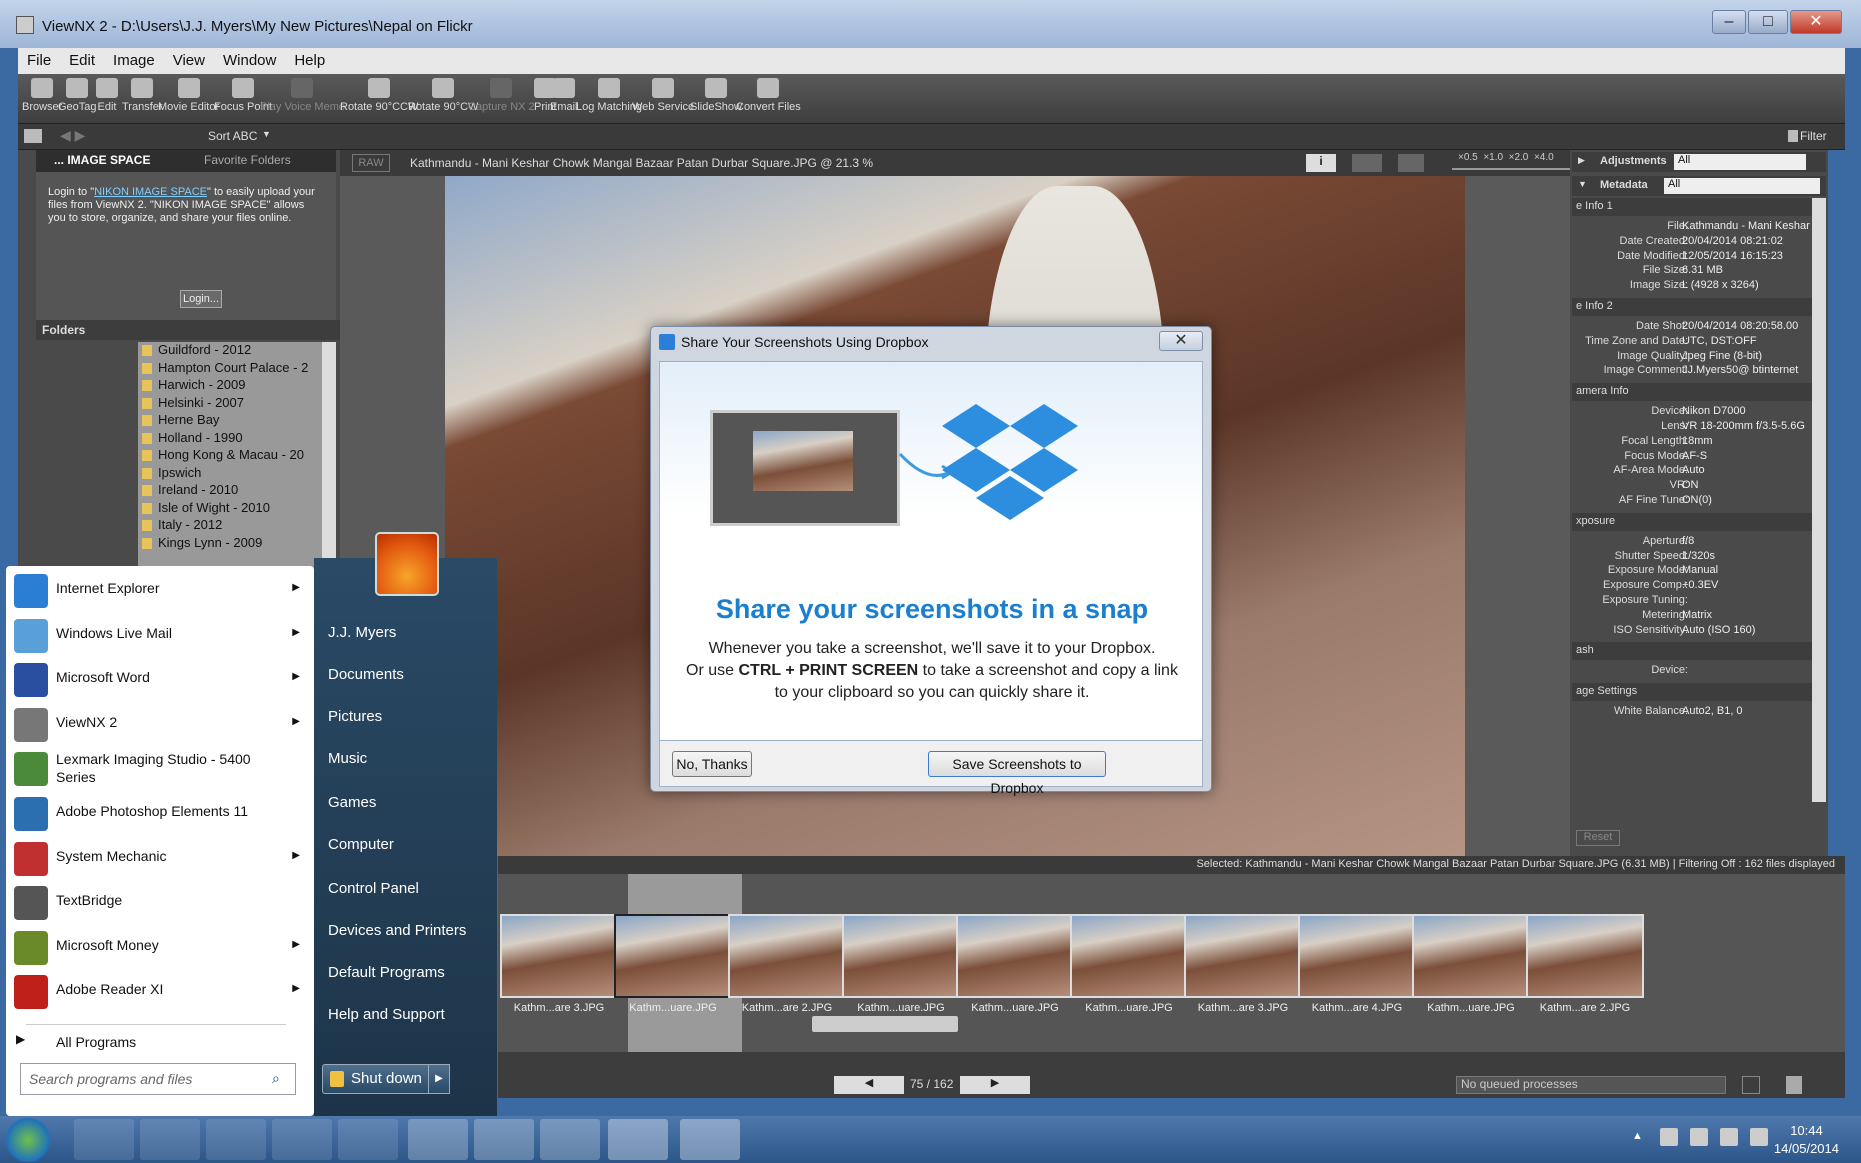 Image resolution: width=1861 pixels, height=1163 pixels. What do you see at coordinates (1699, 1137) in the screenshot?
I see `flag-icon` at bounding box center [1699, 1137].